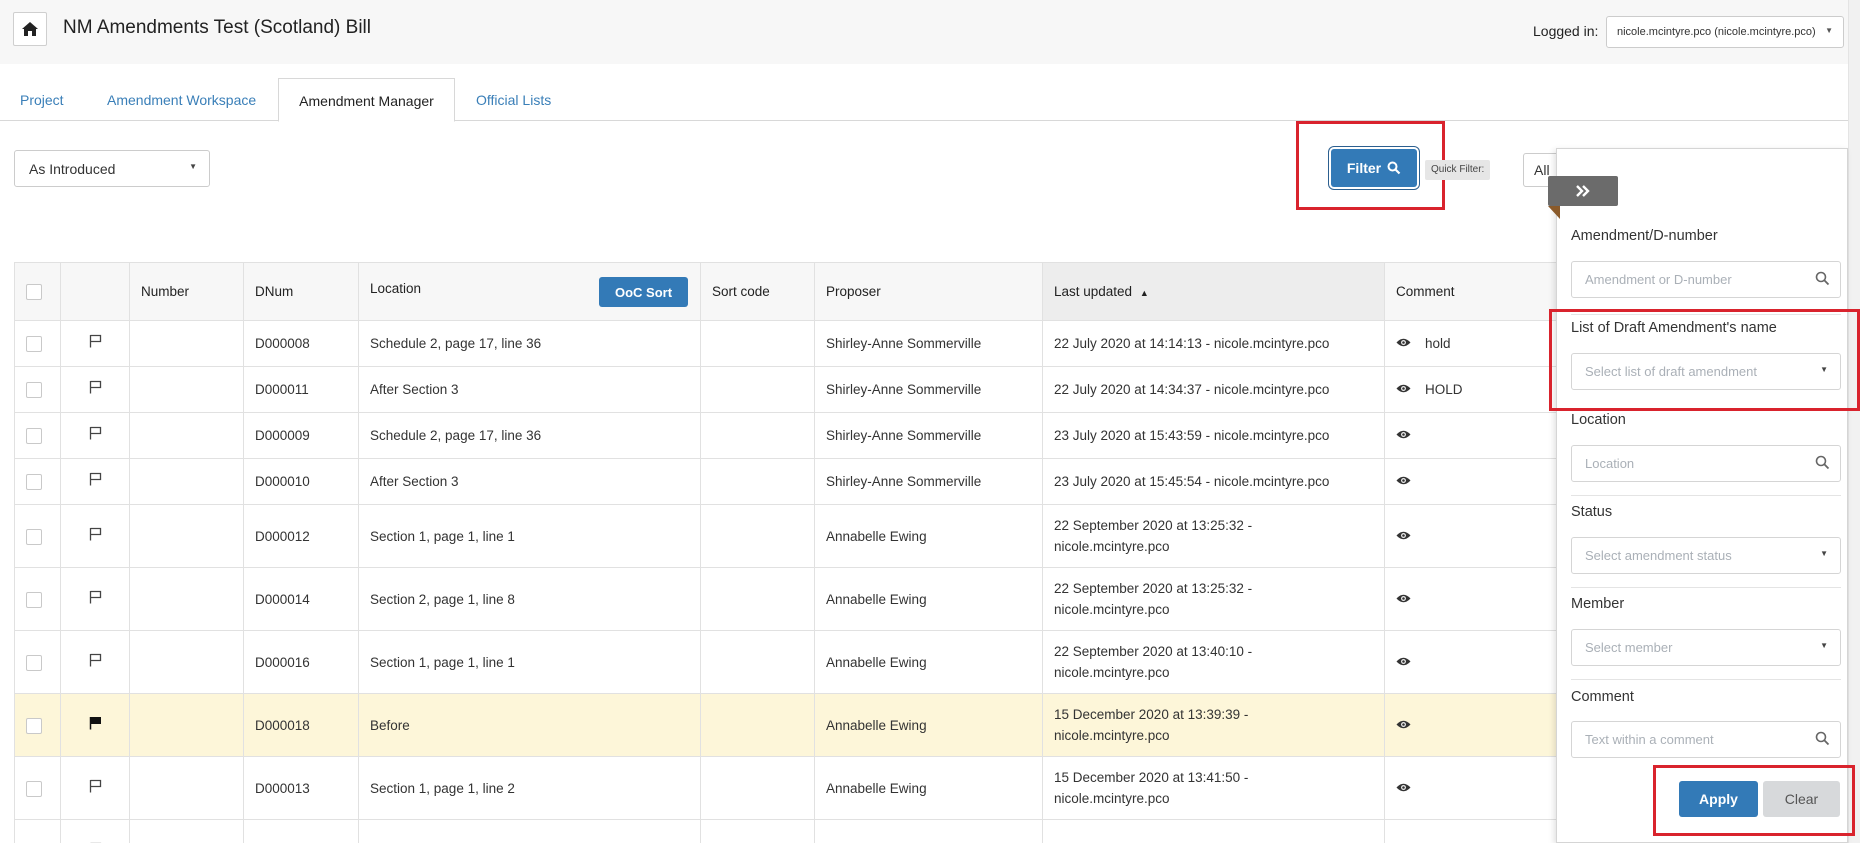  What do you see at coordinates (1151, 714) in the screenshot?
I see `last-updated-line-1: 15 December 2020 at 13:39:39 -` at bounding box center [1151, 714].